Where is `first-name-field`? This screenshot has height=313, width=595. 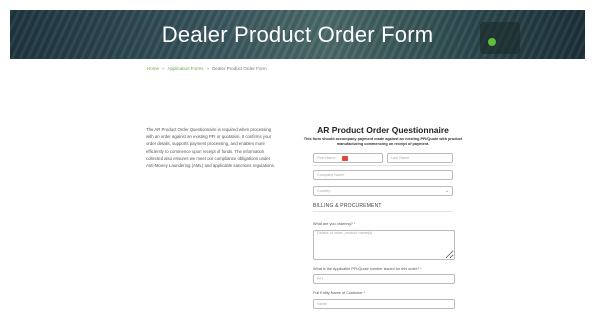
first-name-field is located at coordinates (348, 158).